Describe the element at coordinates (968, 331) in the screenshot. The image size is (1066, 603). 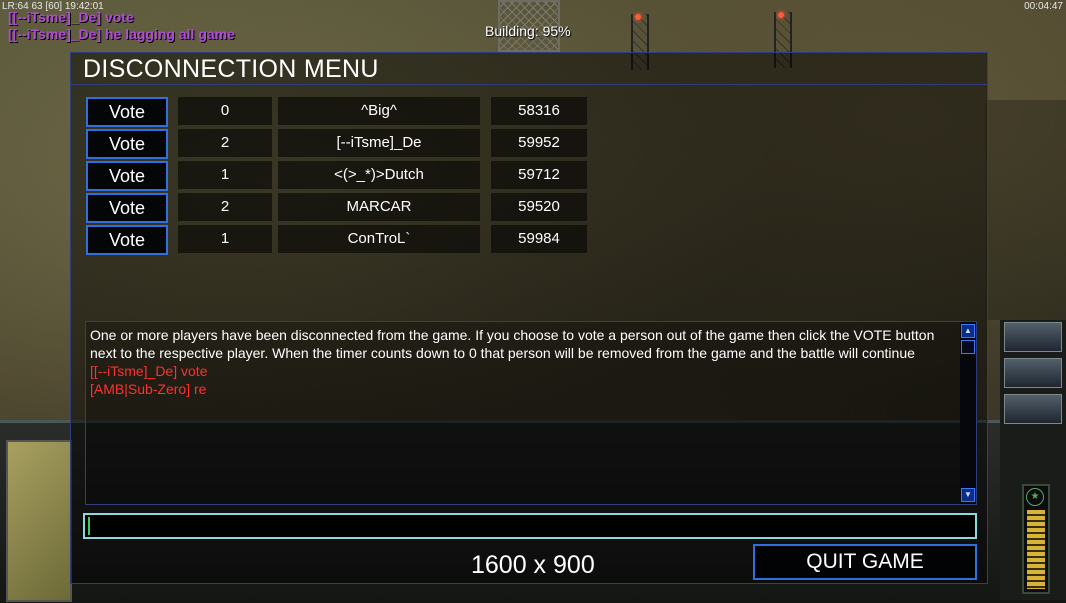
I see `scroll-up-icon: ▲` at that location.